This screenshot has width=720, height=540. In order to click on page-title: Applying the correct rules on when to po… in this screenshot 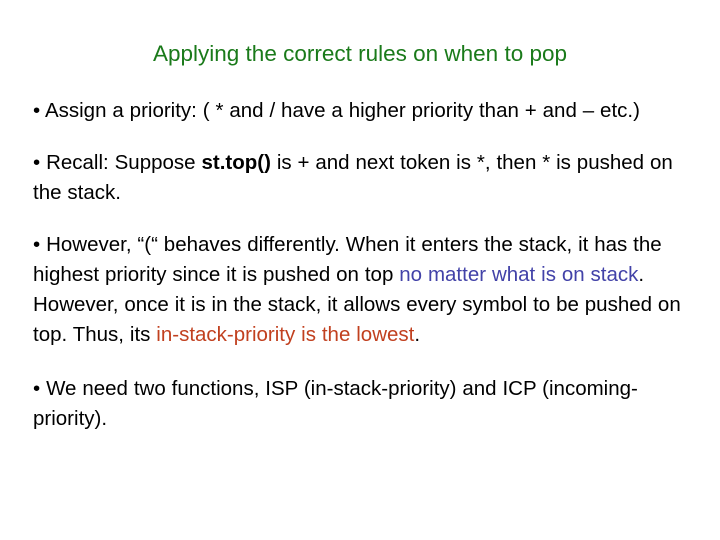, I will do `click(360, 53)`.